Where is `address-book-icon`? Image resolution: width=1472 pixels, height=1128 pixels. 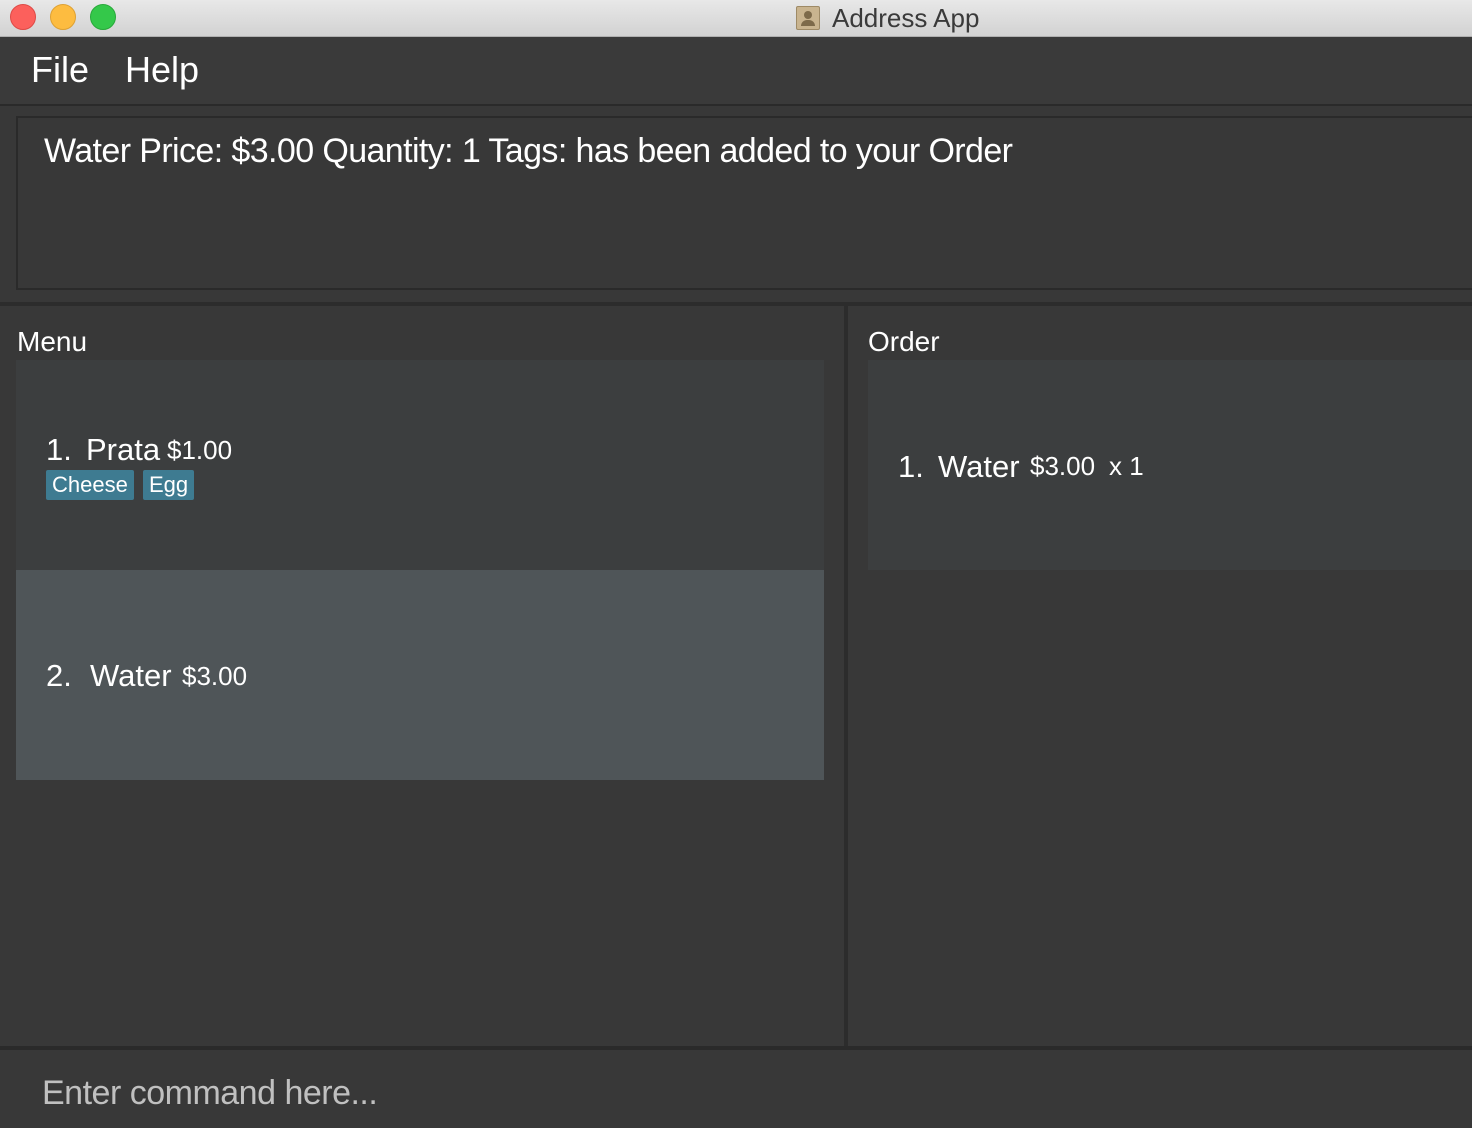 address-book-icon is located at coordinates (808, 18).